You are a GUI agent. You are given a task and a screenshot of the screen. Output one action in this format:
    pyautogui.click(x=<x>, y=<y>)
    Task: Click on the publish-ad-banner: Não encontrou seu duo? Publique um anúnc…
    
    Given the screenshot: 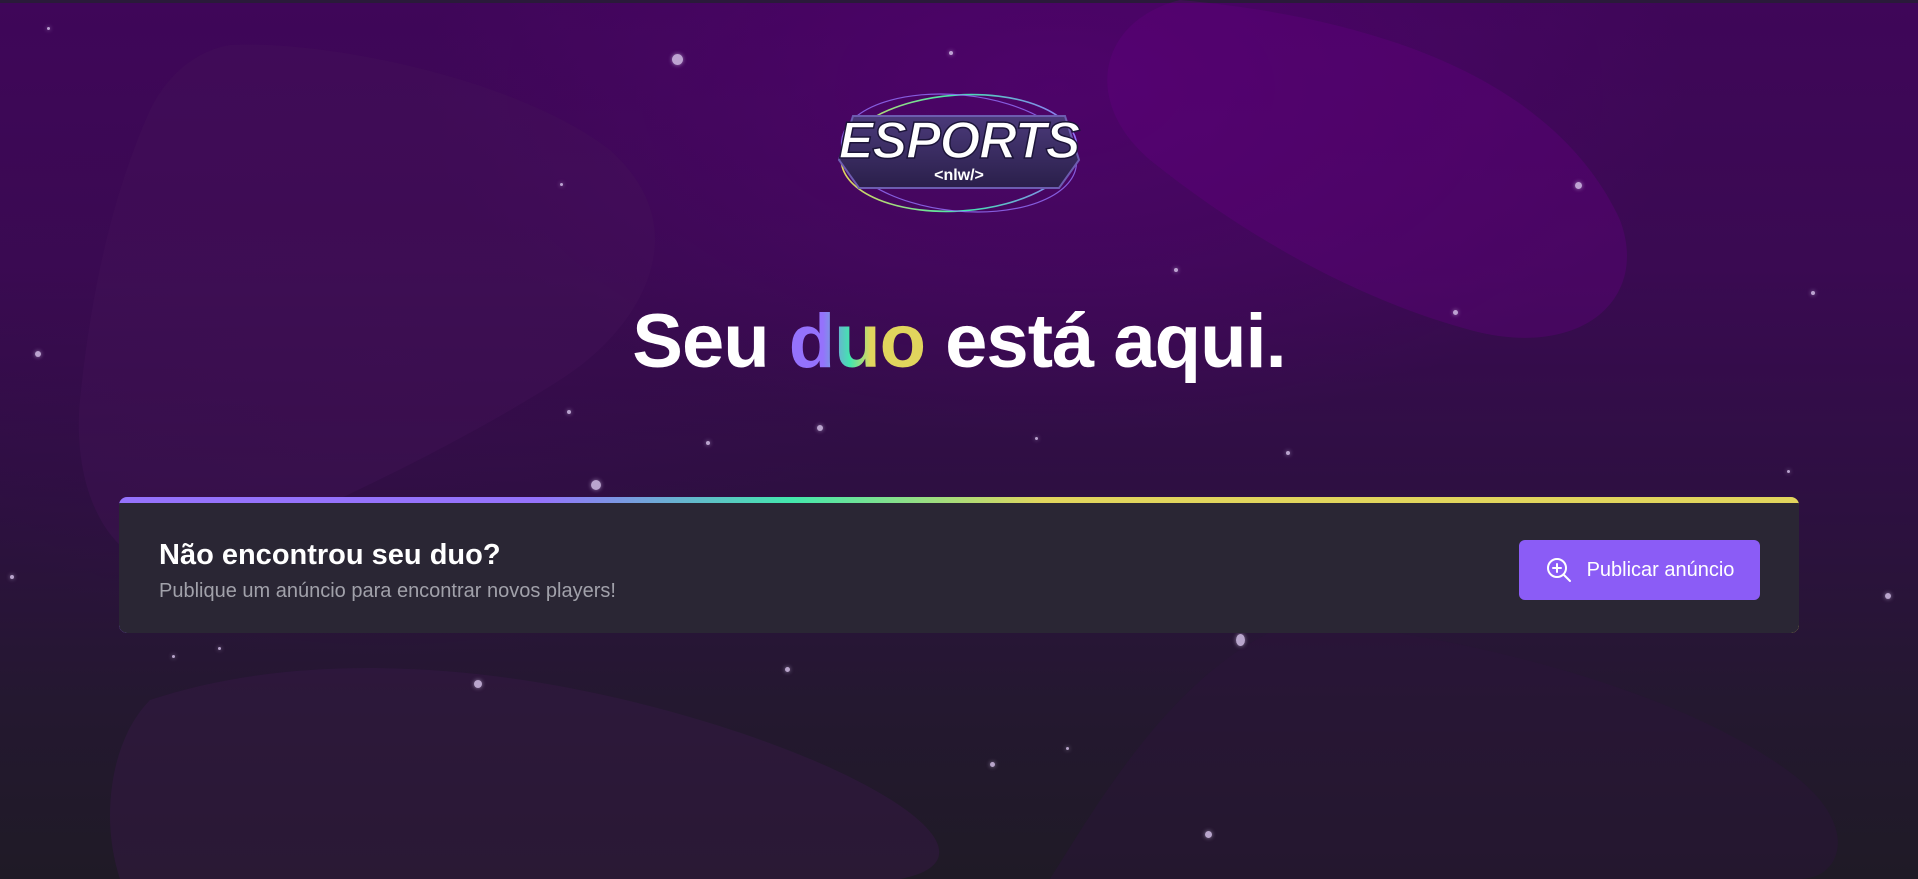 What is the action you would take?
    pyautogui.click(x=959, y=565)
    